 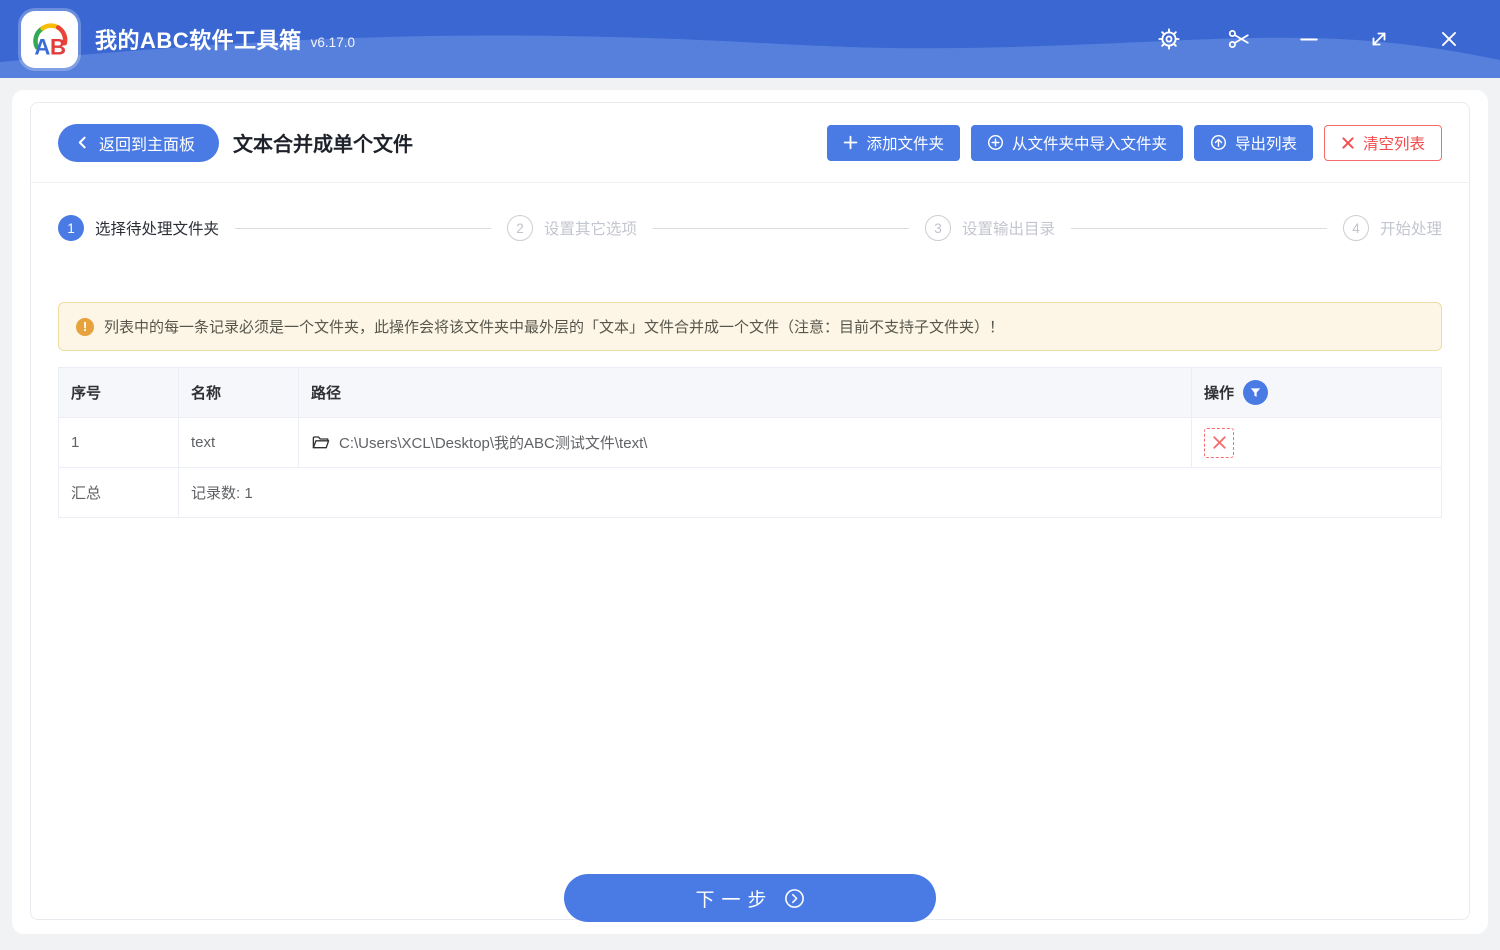 I want to click on add-folder-button: 添加文件夹, so click(x=893, y=142).